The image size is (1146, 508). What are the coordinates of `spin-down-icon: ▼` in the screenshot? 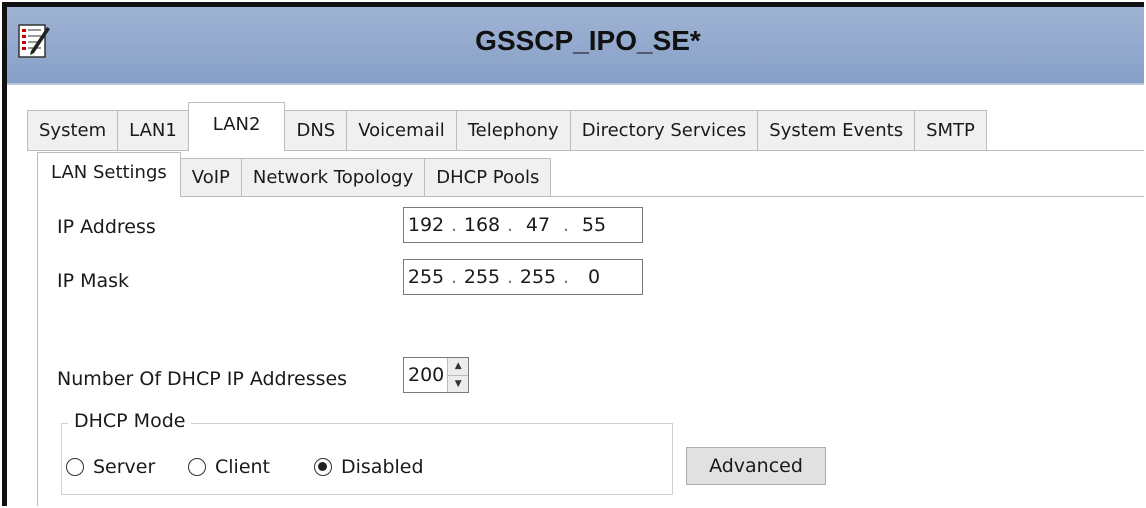 It's located at (458, 383).